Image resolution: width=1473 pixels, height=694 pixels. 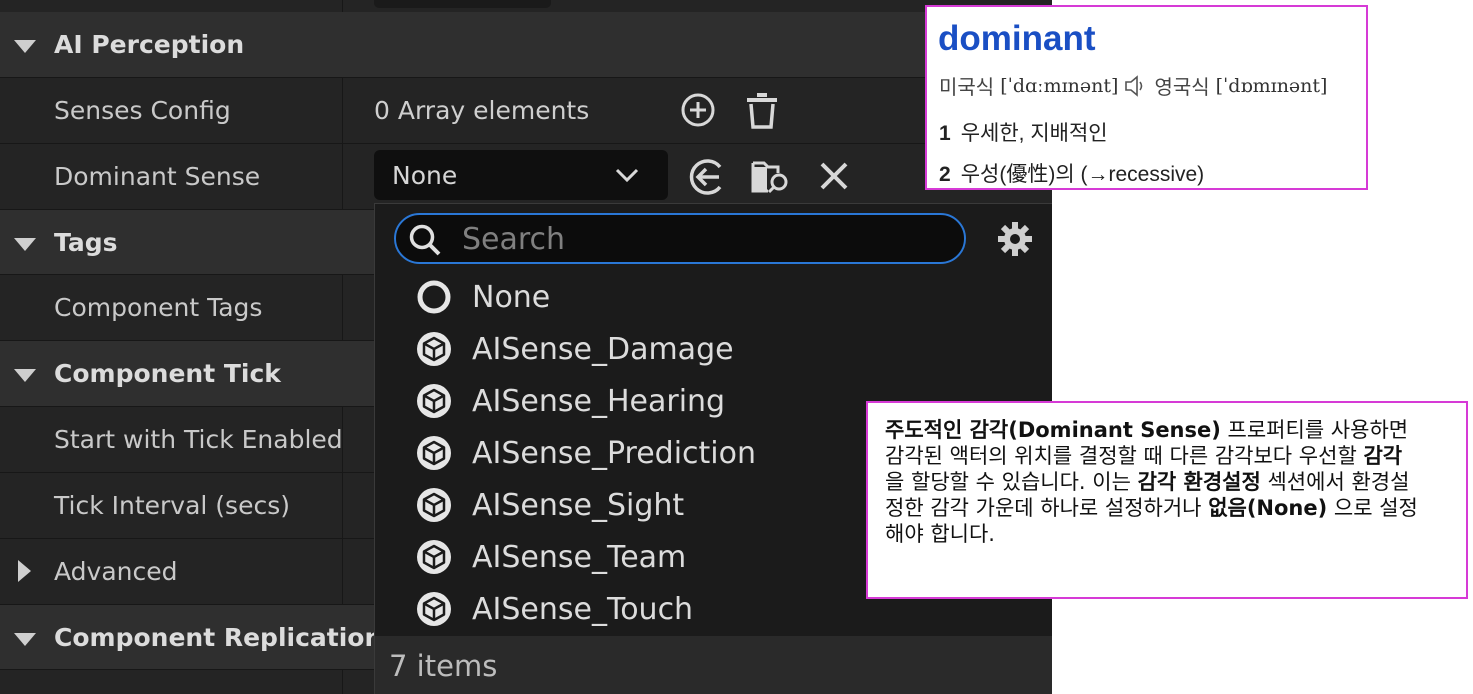 I want to click on property-row-dominant-sense: Dominant Sense None, so click(x=526, y=177).